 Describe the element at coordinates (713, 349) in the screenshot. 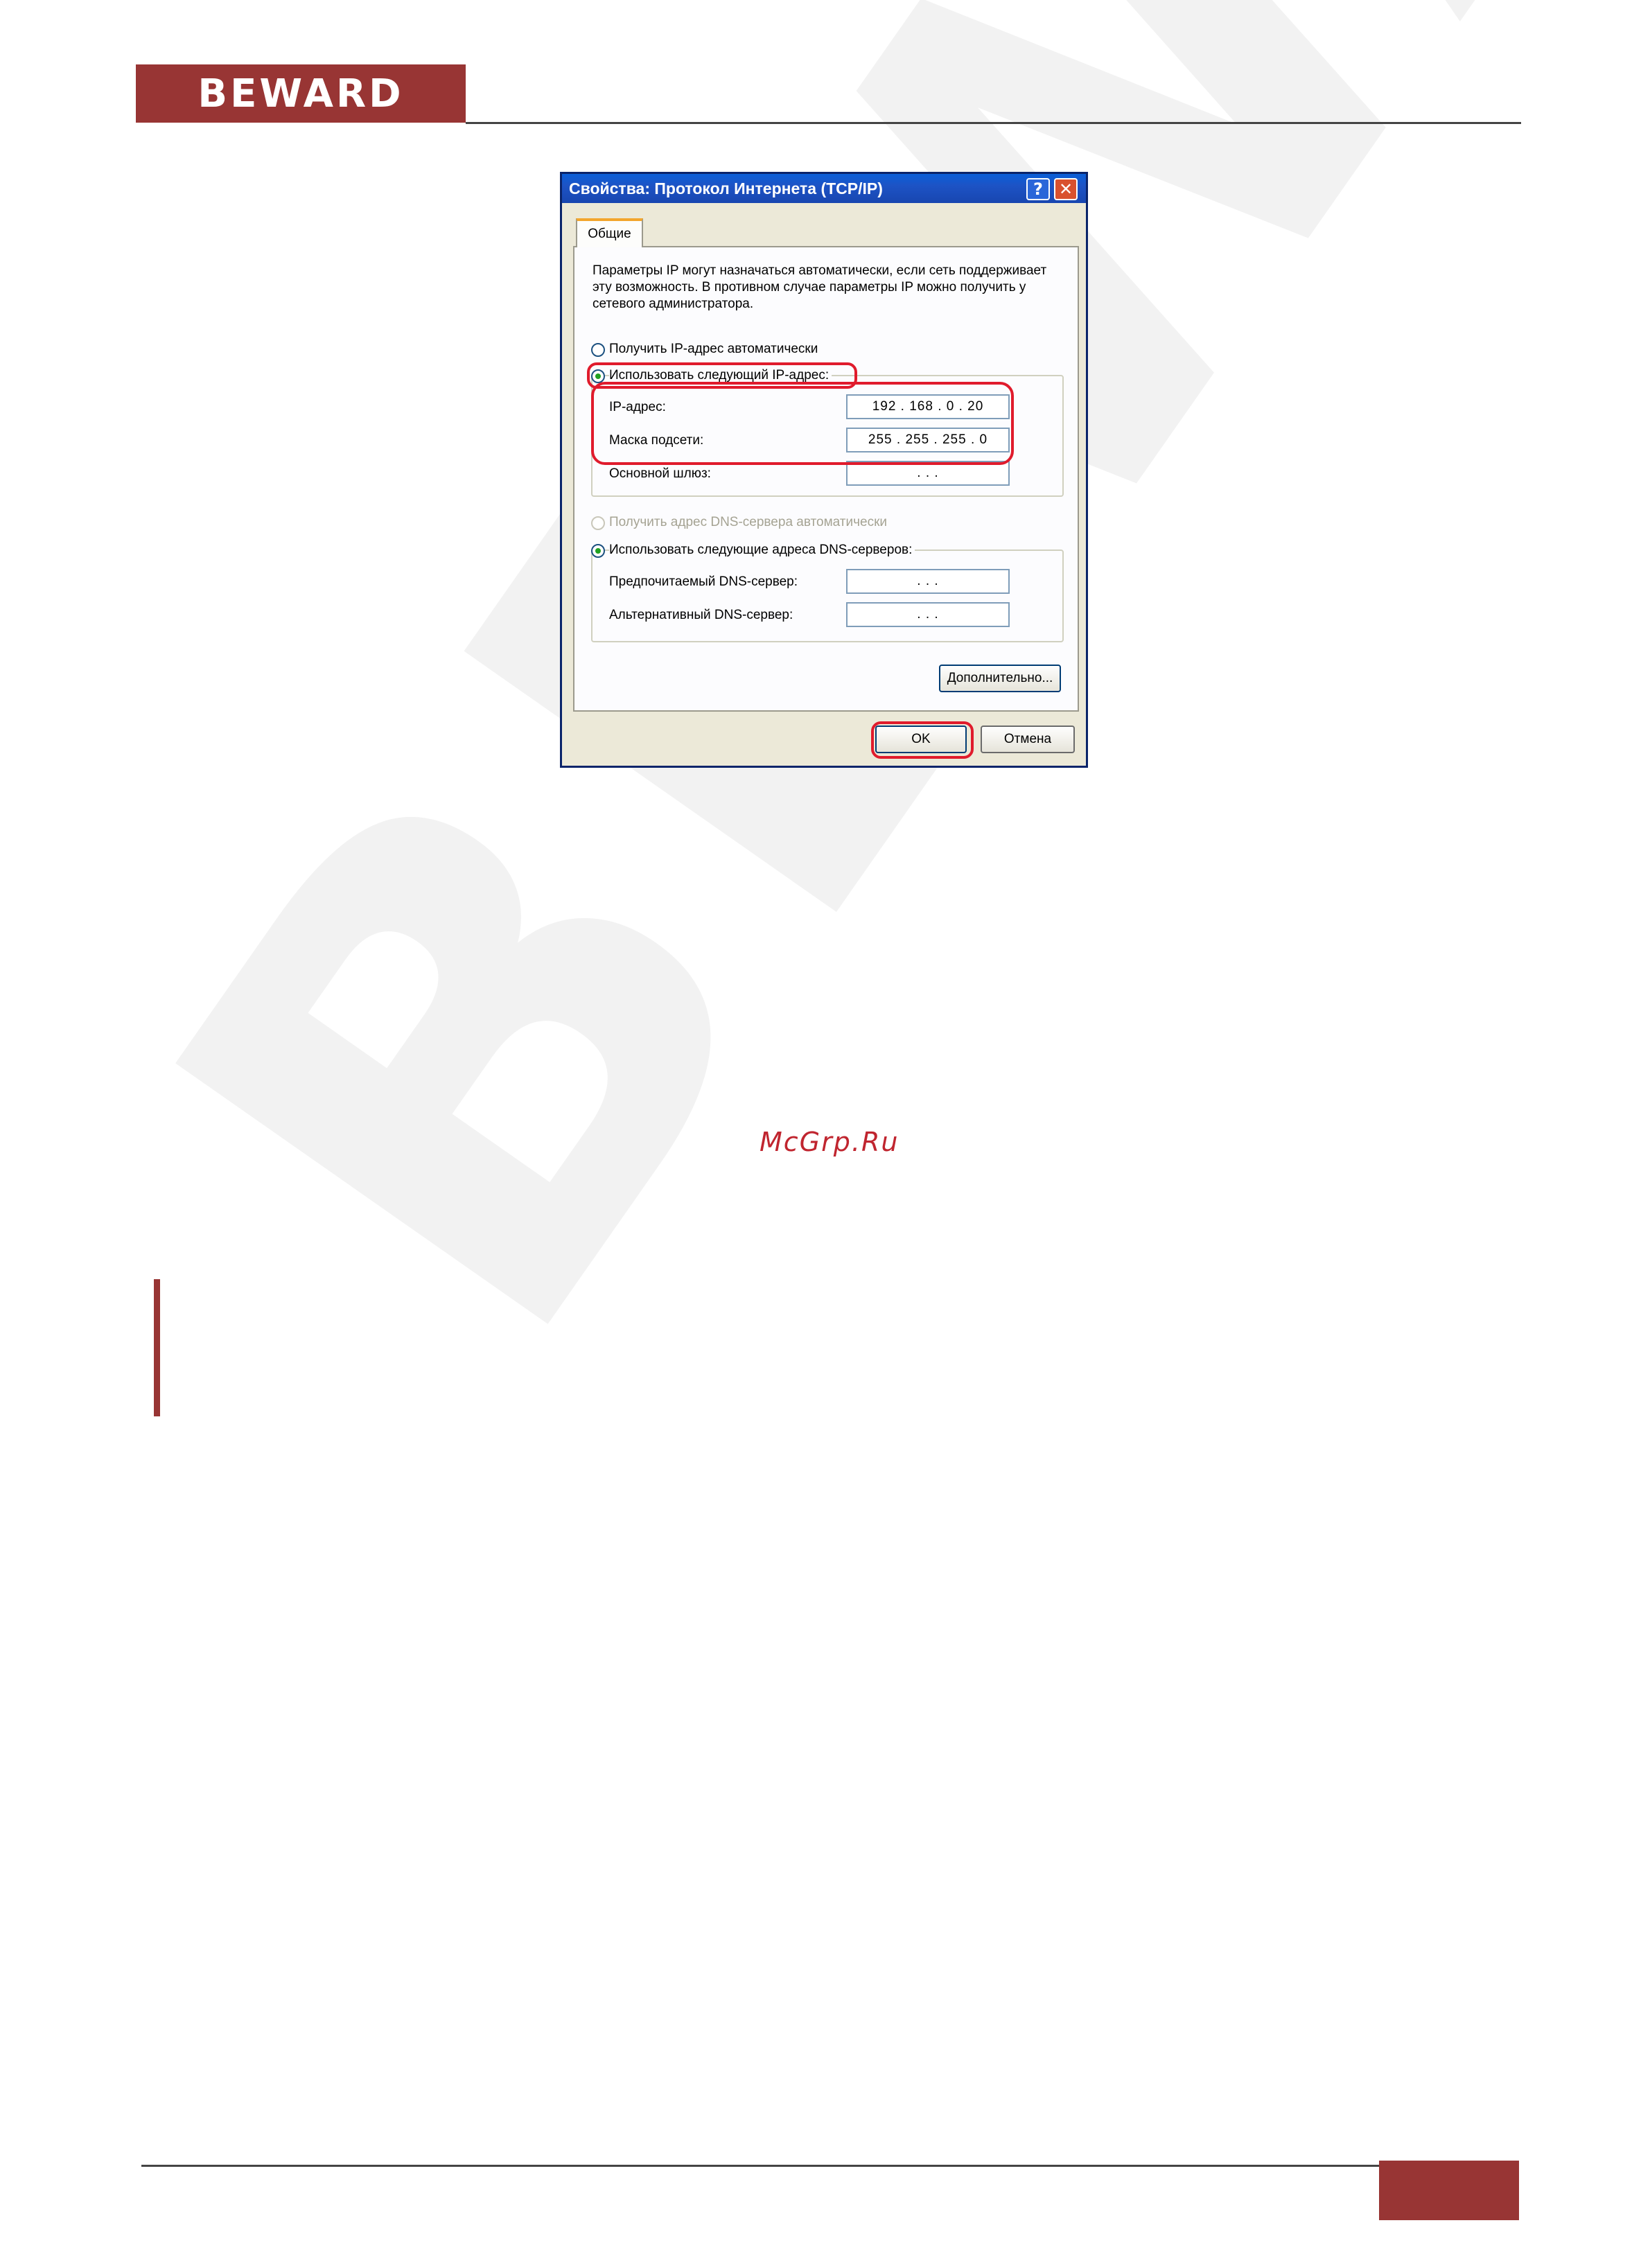

I see `auto-ip-label: Получить IP-адрес автоматически` at that location.